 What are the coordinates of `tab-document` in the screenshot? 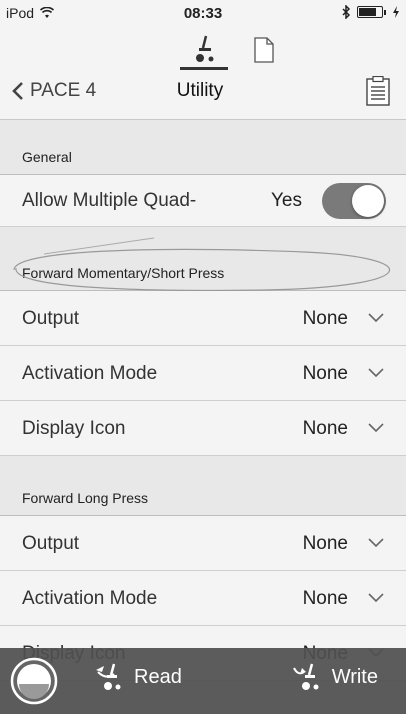 It's located at (264, 50).